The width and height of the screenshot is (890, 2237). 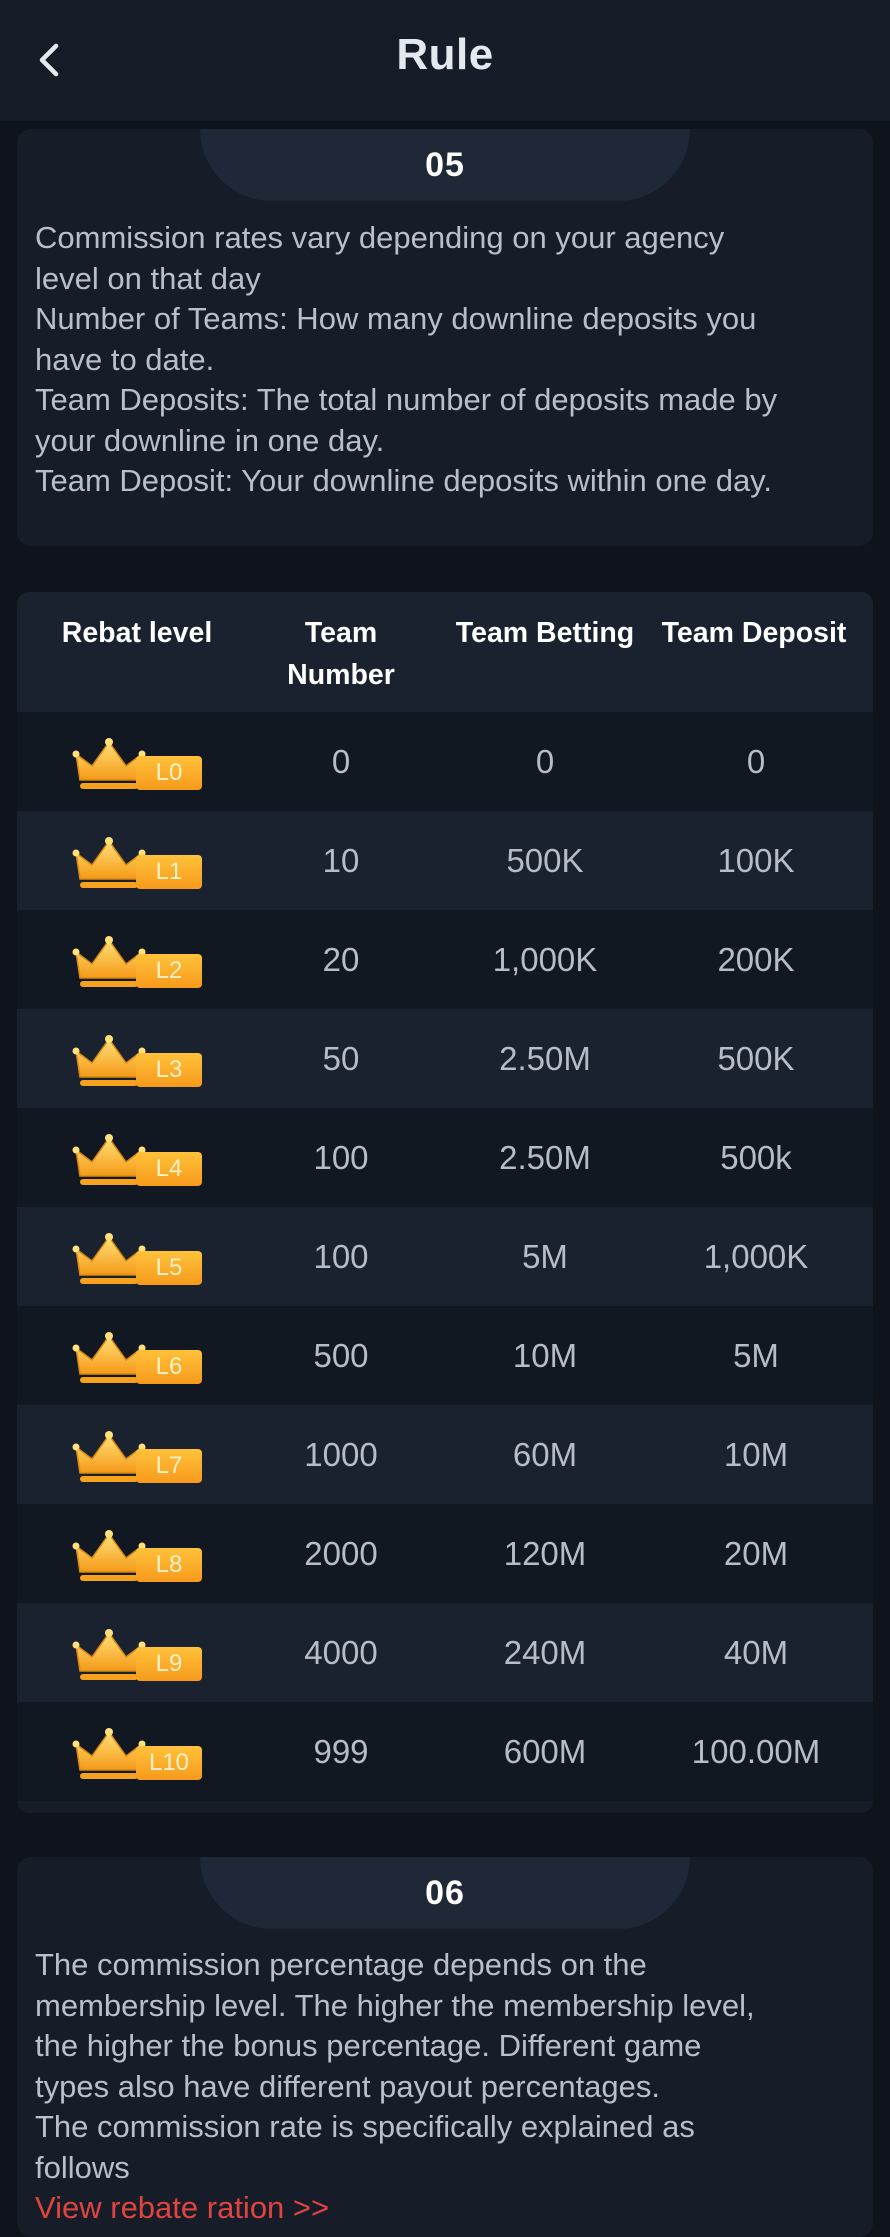 I want to click on table-row: L2 20 1,000K 200K, so click(x=445, y=959).